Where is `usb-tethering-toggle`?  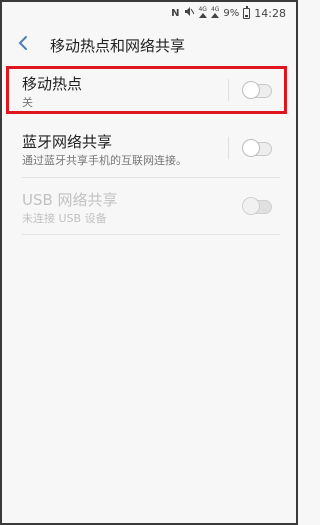
usb-tethering-toggle is located at coordinates (257, 206).